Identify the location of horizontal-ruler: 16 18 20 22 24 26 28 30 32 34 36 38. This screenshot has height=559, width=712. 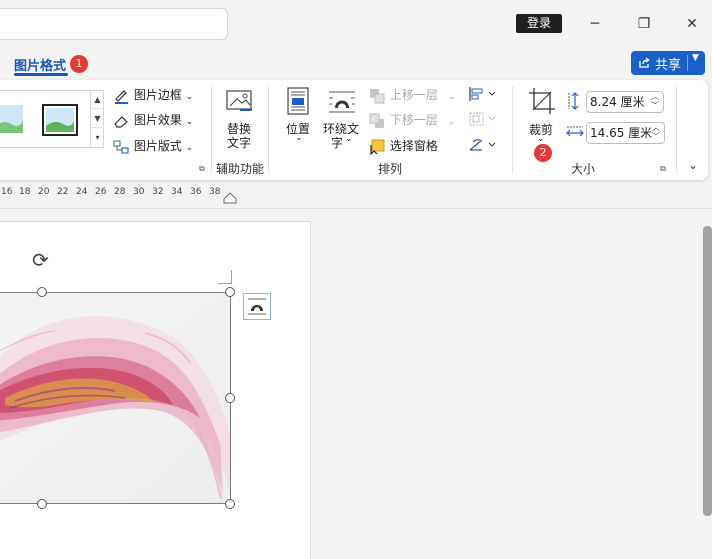
(115, 194).